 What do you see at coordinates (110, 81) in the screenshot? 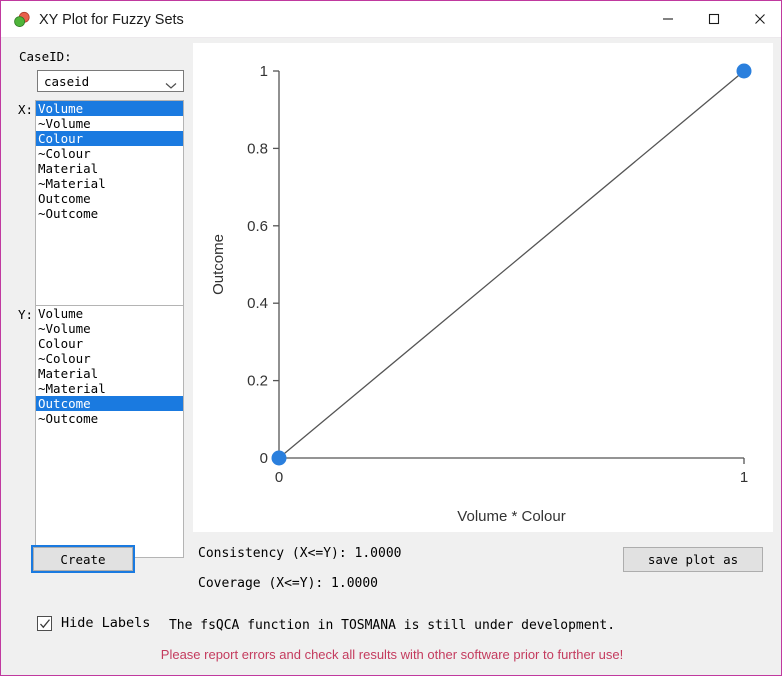
I see `caseid-select: caseid` at bounding box center [110, 81].